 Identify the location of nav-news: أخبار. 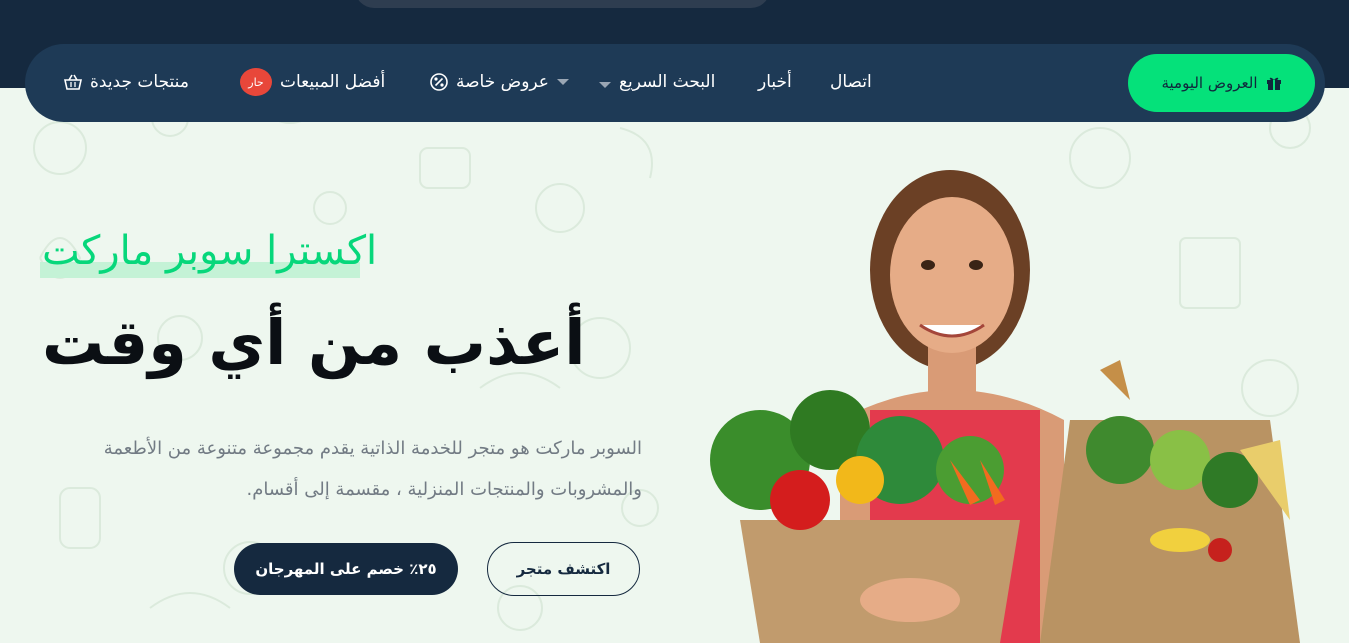
(775, 82).